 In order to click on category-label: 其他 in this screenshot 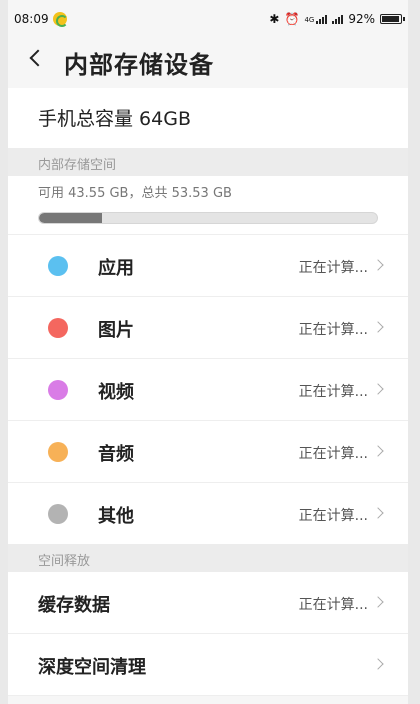, I will do `click(116, 516)`.